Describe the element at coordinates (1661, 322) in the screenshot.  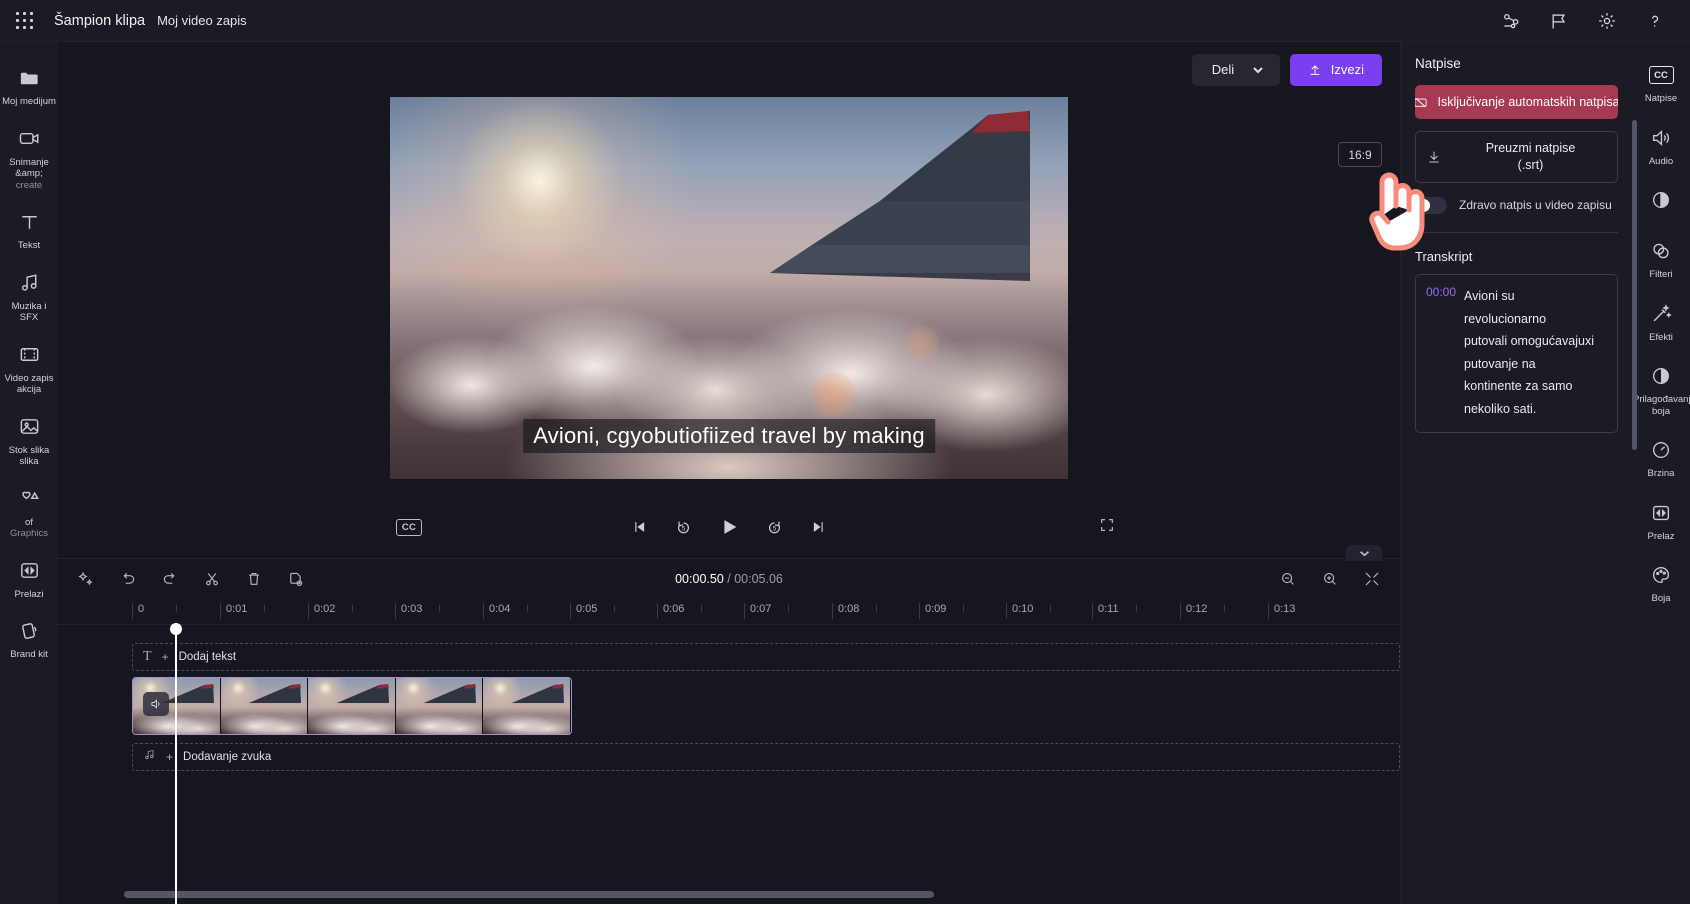
I see `rightrail-item-effects: Efekti` at that location.